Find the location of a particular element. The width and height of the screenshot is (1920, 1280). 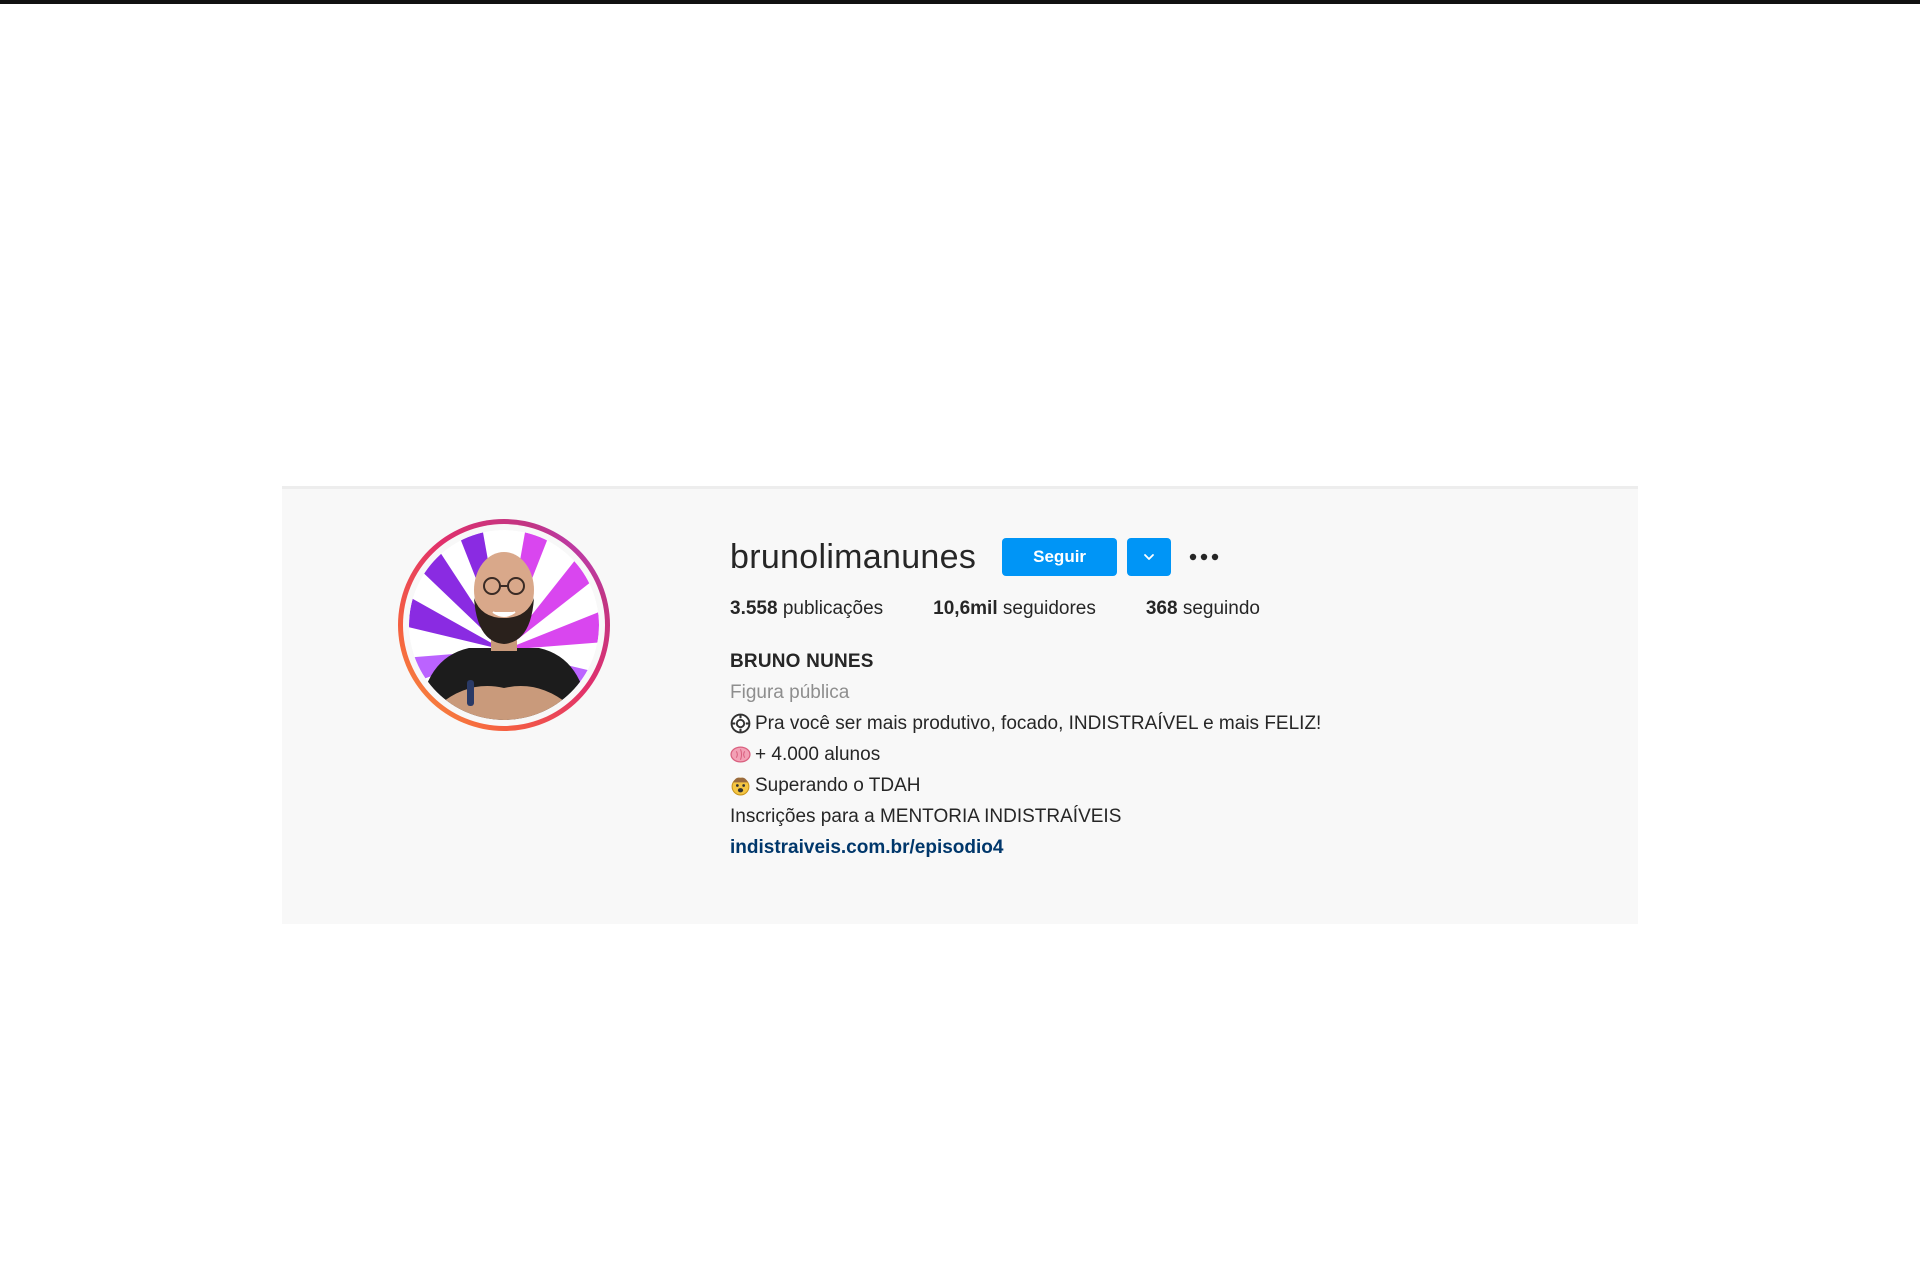

profile-photo is located at coordinates (504, 625).